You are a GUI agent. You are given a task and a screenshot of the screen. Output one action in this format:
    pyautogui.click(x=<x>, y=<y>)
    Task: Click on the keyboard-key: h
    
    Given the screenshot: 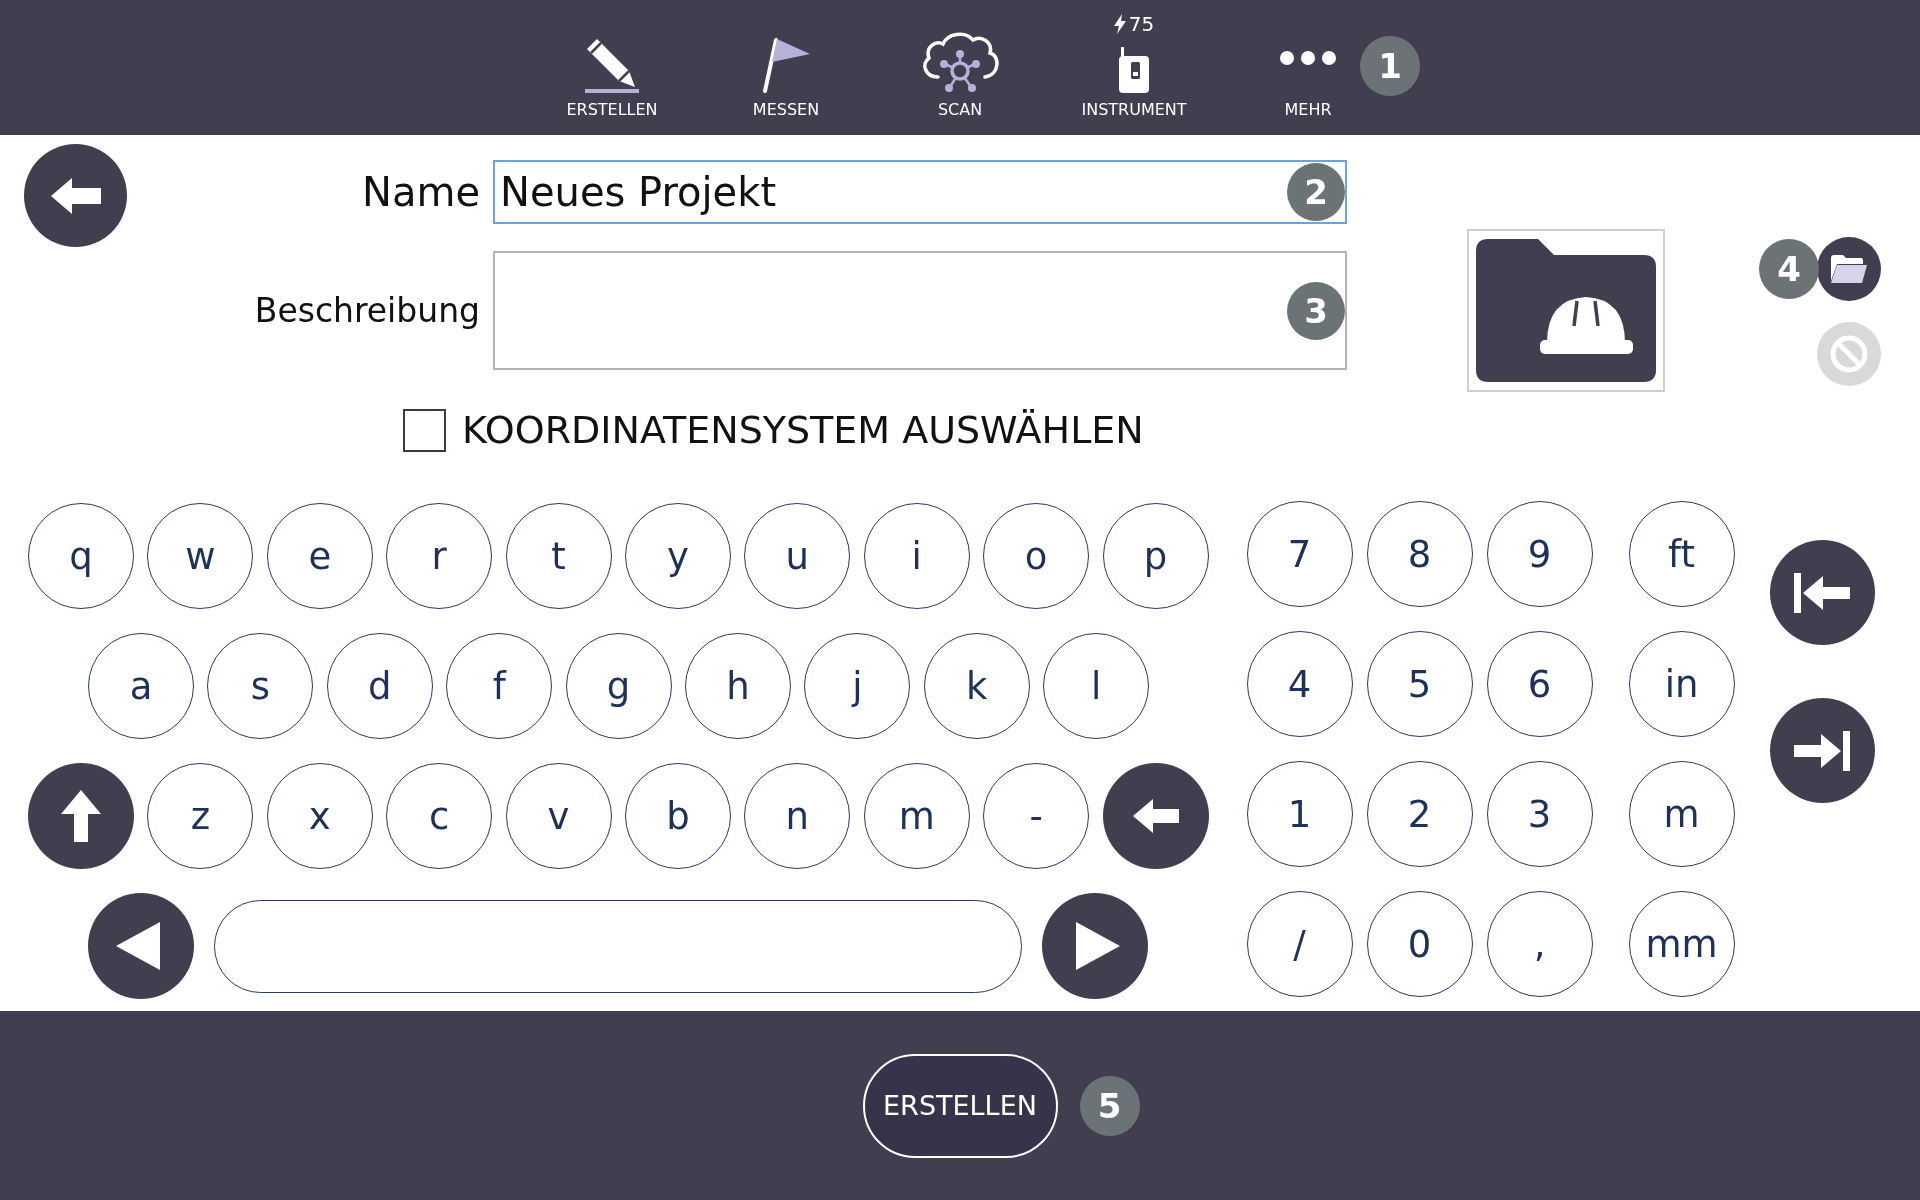 What is the action you would take?
    pyautogui.click(x=737, y=686)
    